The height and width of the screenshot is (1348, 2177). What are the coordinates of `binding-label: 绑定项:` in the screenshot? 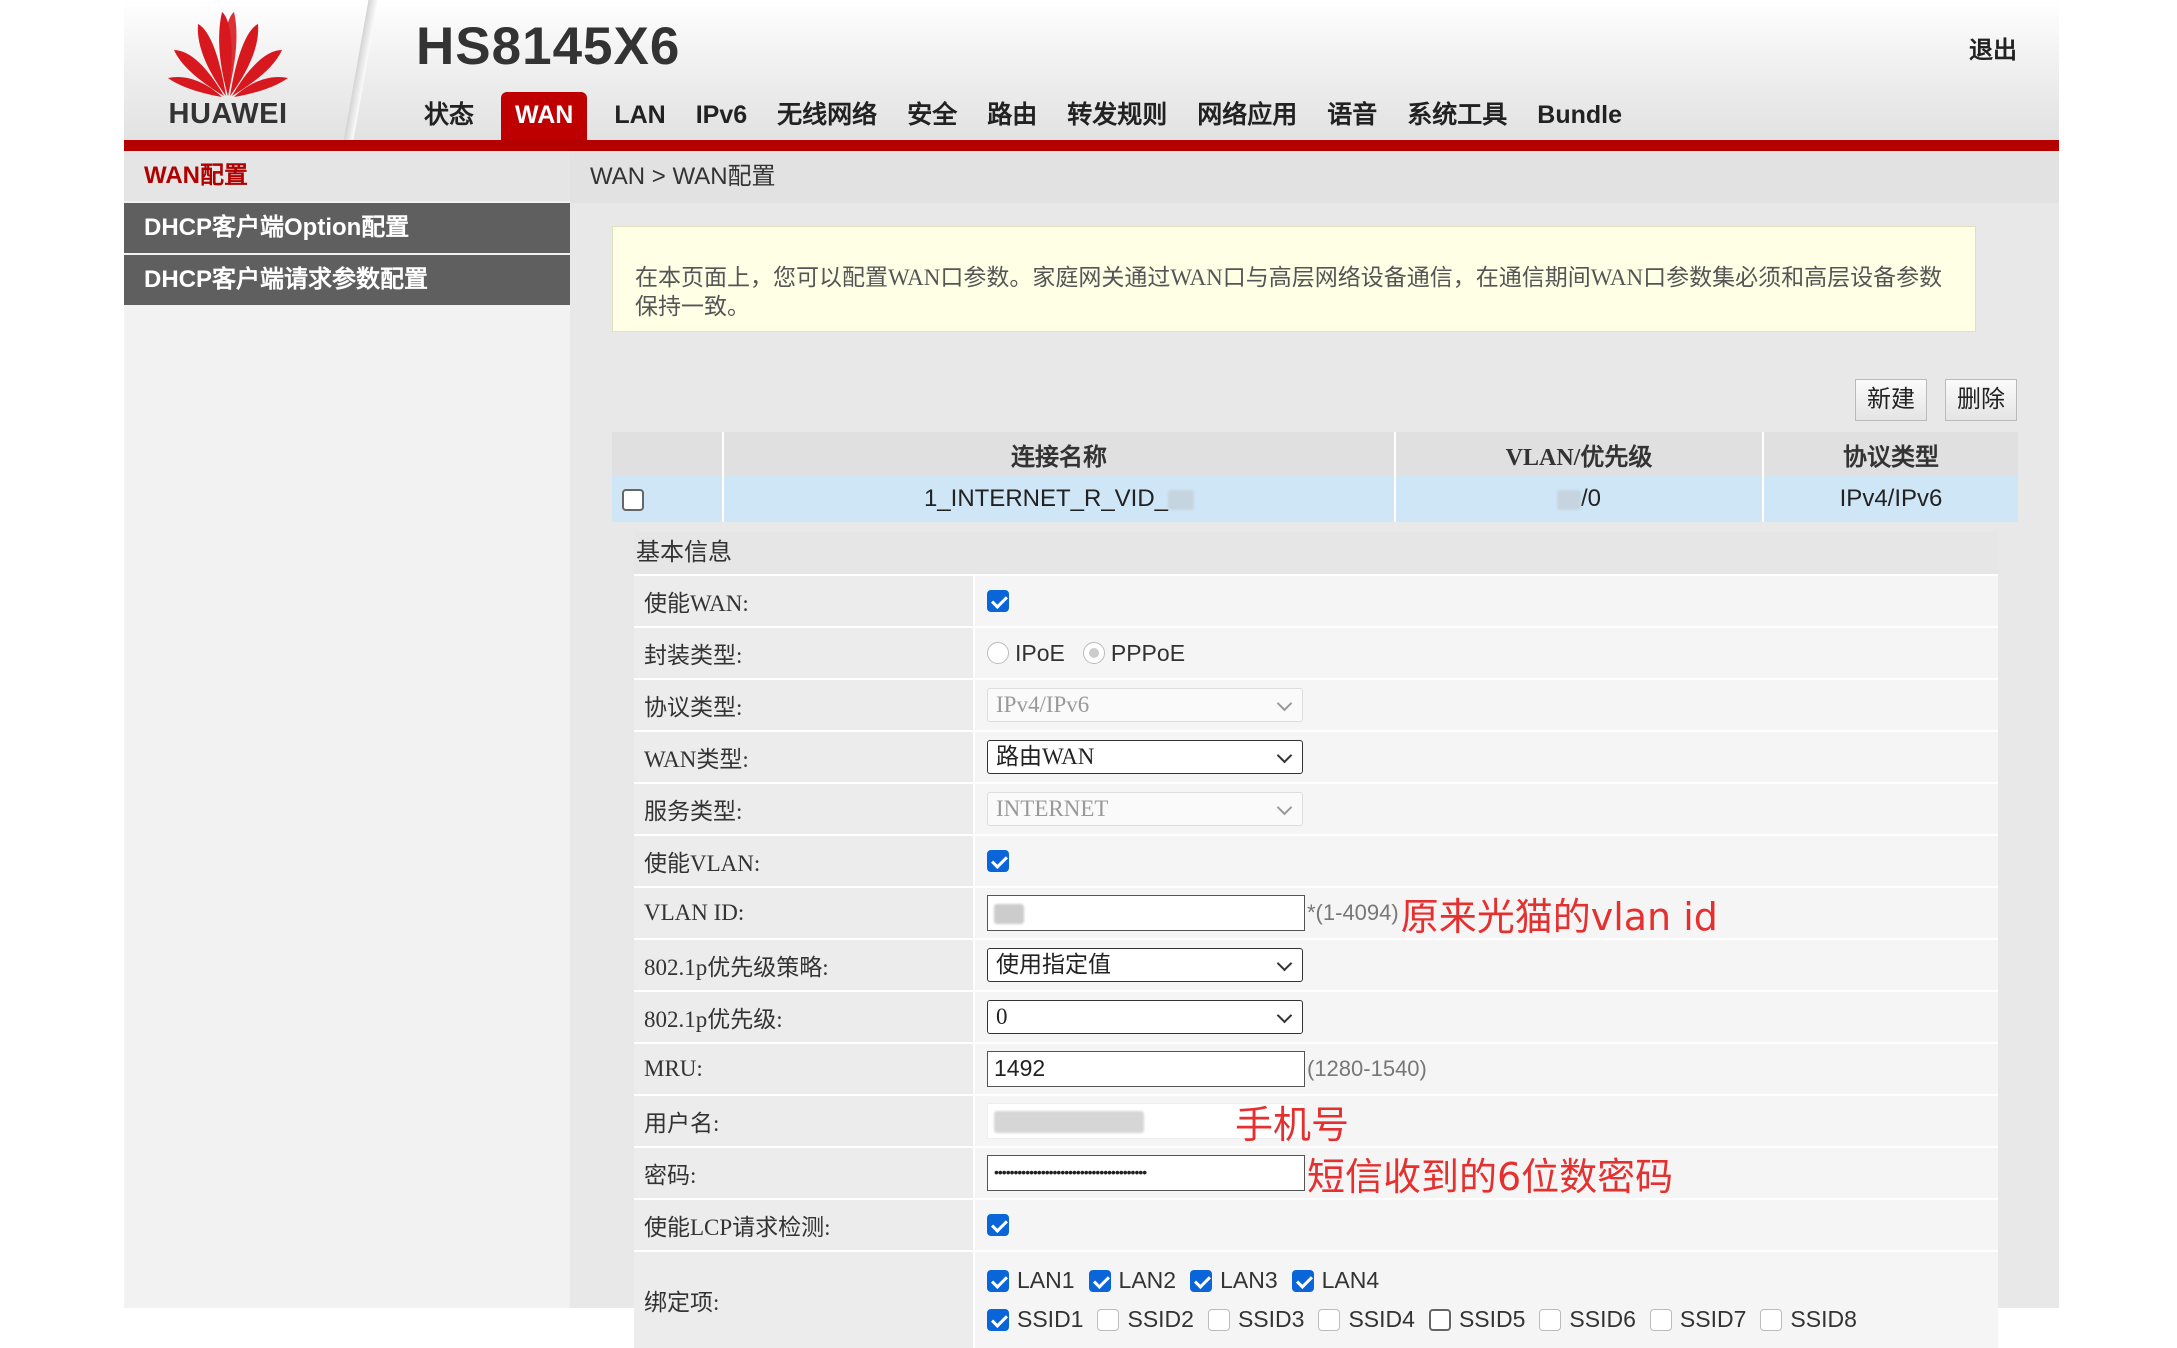 It's located at (803, 1300).